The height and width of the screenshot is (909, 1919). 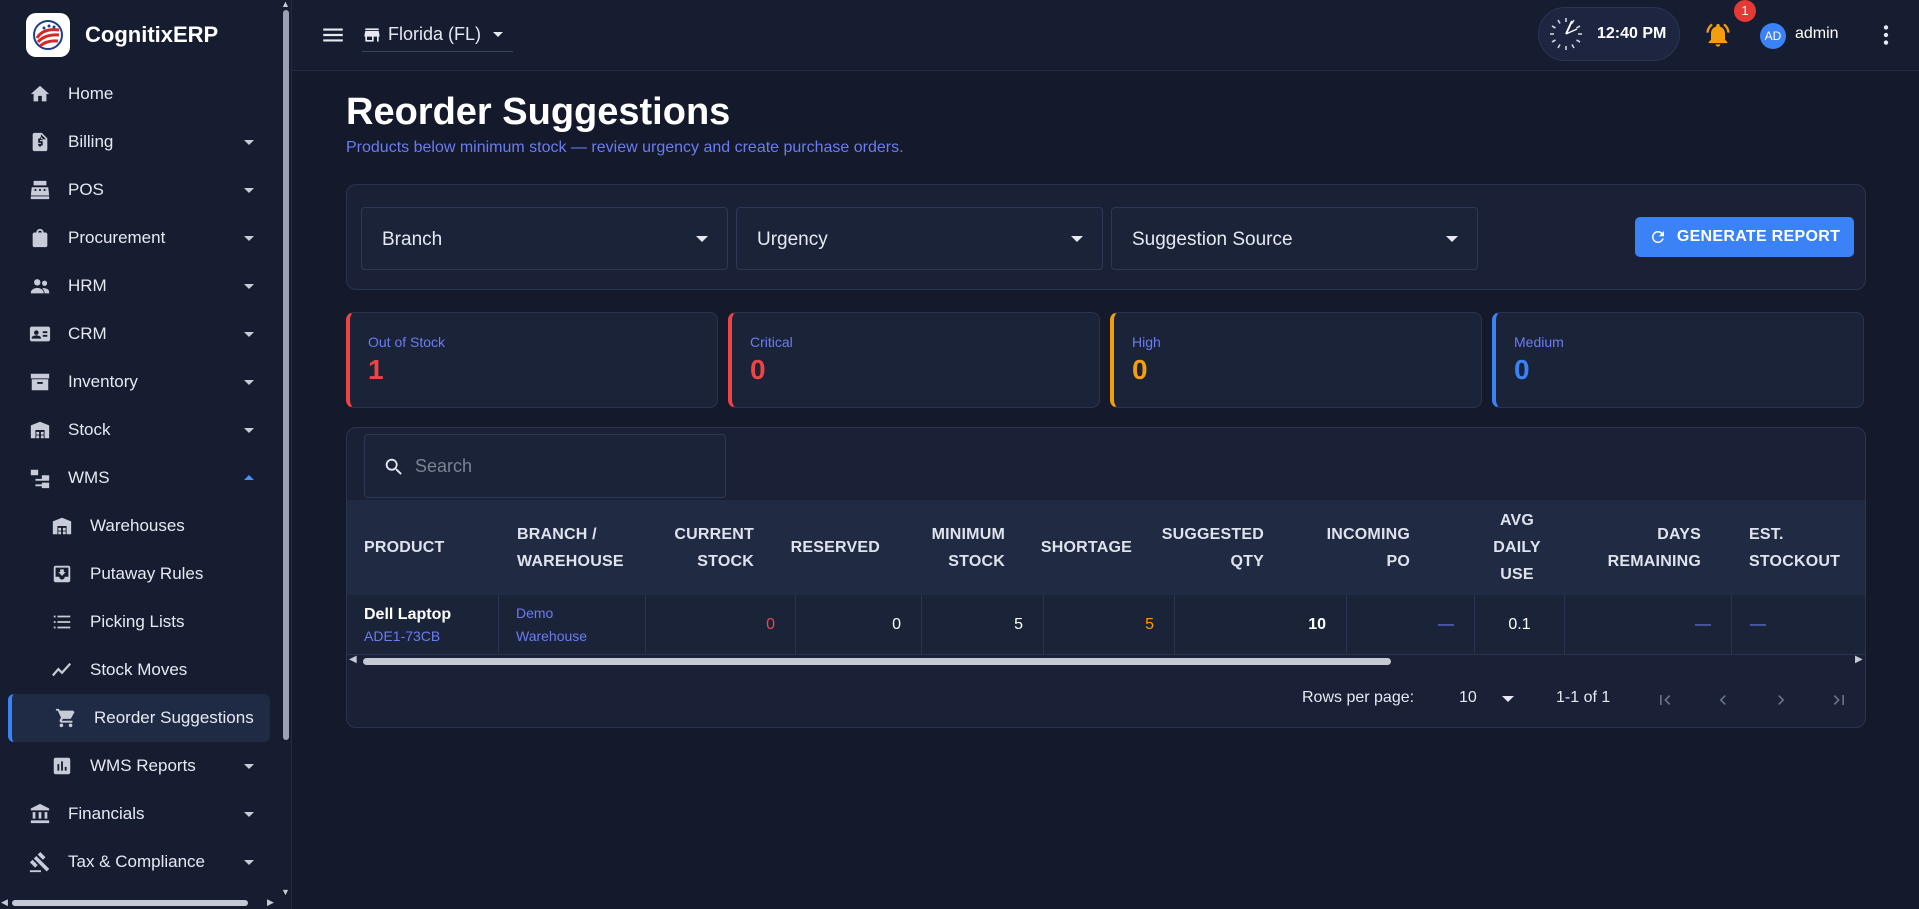 What do you see at coordinates (333, 35) in the screenshot?
I see `menu-icon` at bounding box center [333, 35].